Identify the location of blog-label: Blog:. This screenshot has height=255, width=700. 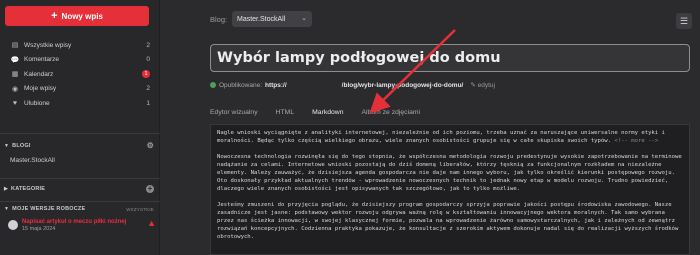
(219, 19).